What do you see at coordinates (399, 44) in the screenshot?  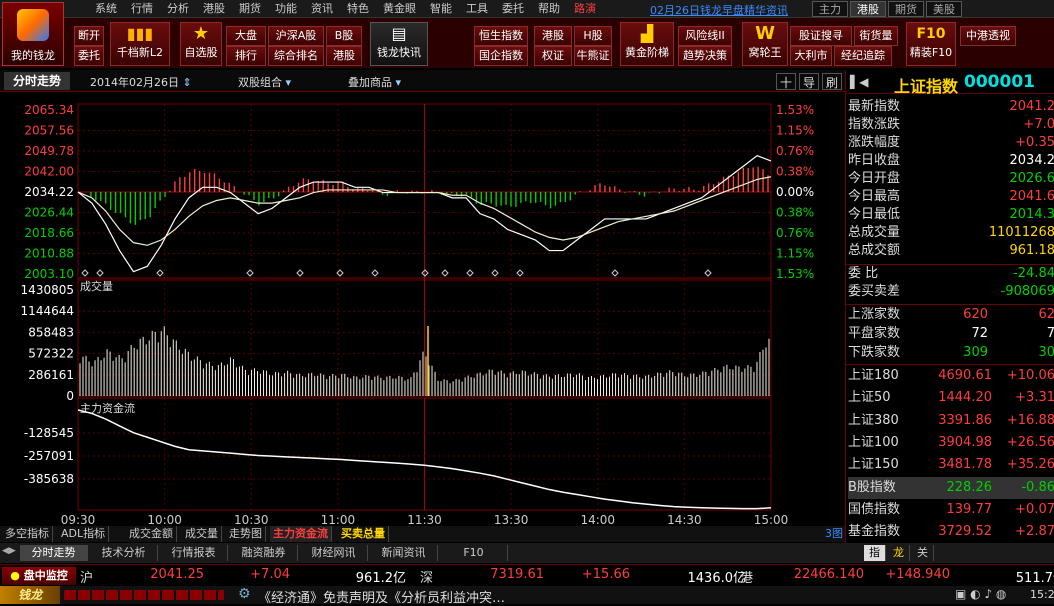 I see `news-flash-button: ▤ 钱龙快讯` at bounding box center [399, 44].